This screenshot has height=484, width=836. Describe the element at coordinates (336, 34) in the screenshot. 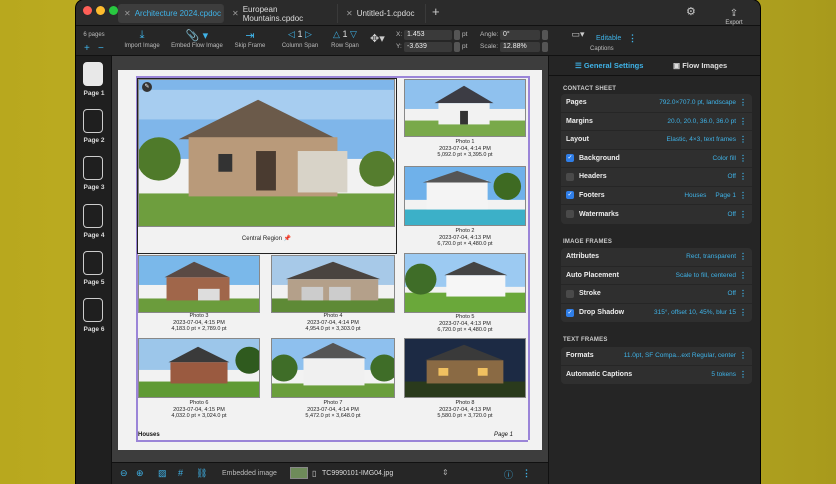

I see `decrease-row-icon: △` at that location.